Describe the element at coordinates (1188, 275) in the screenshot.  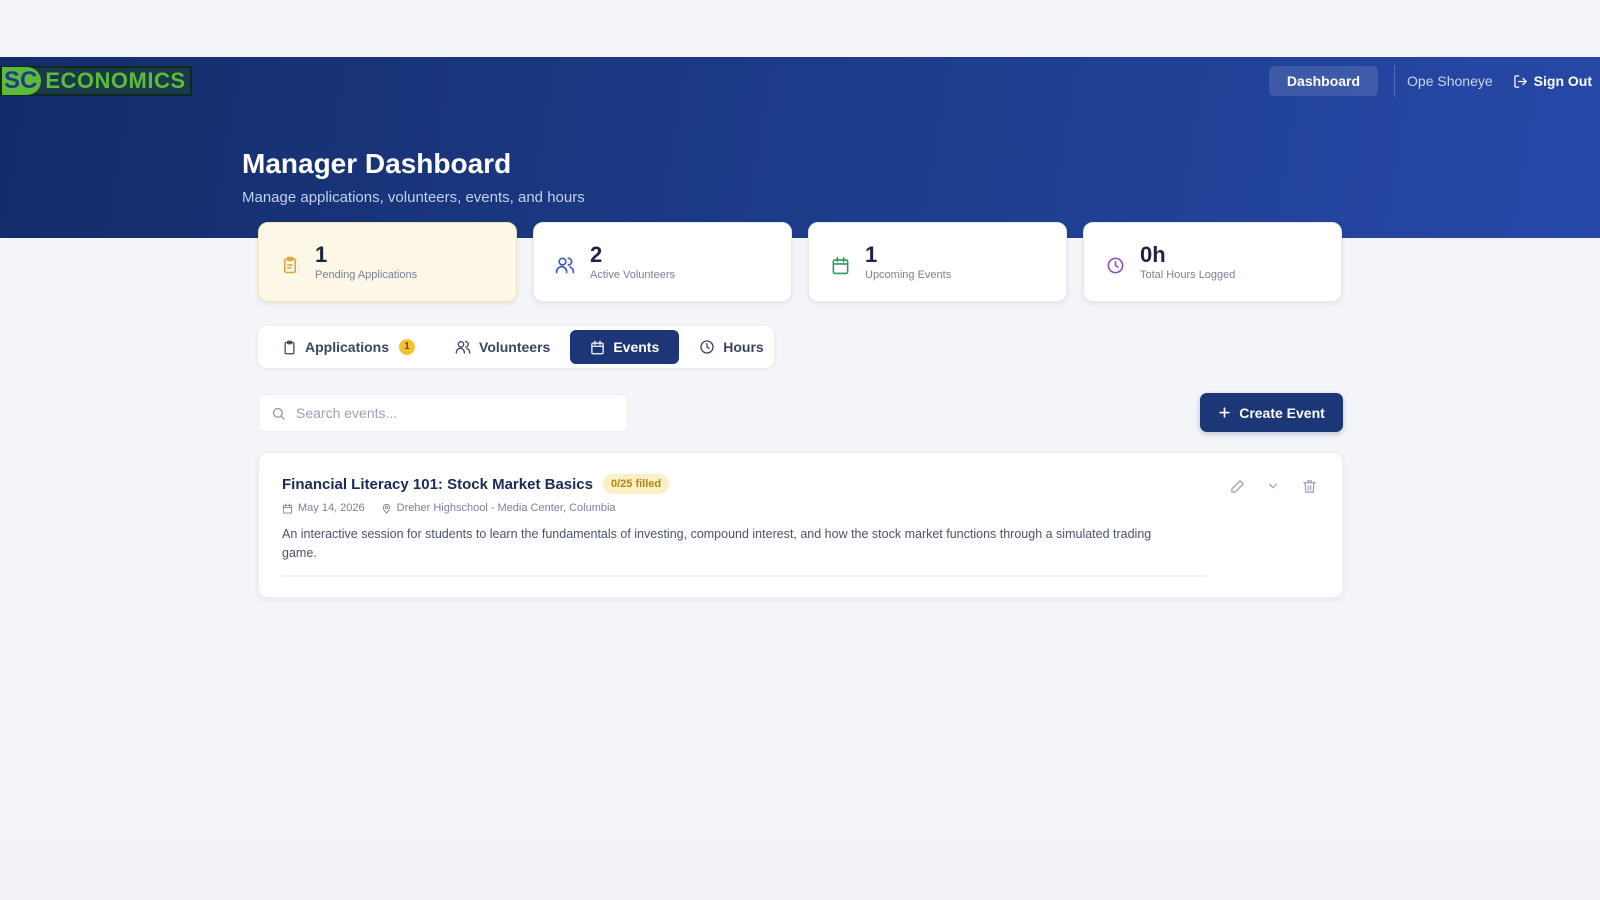
I see `stat-label: Total Hours Logged` at that location.